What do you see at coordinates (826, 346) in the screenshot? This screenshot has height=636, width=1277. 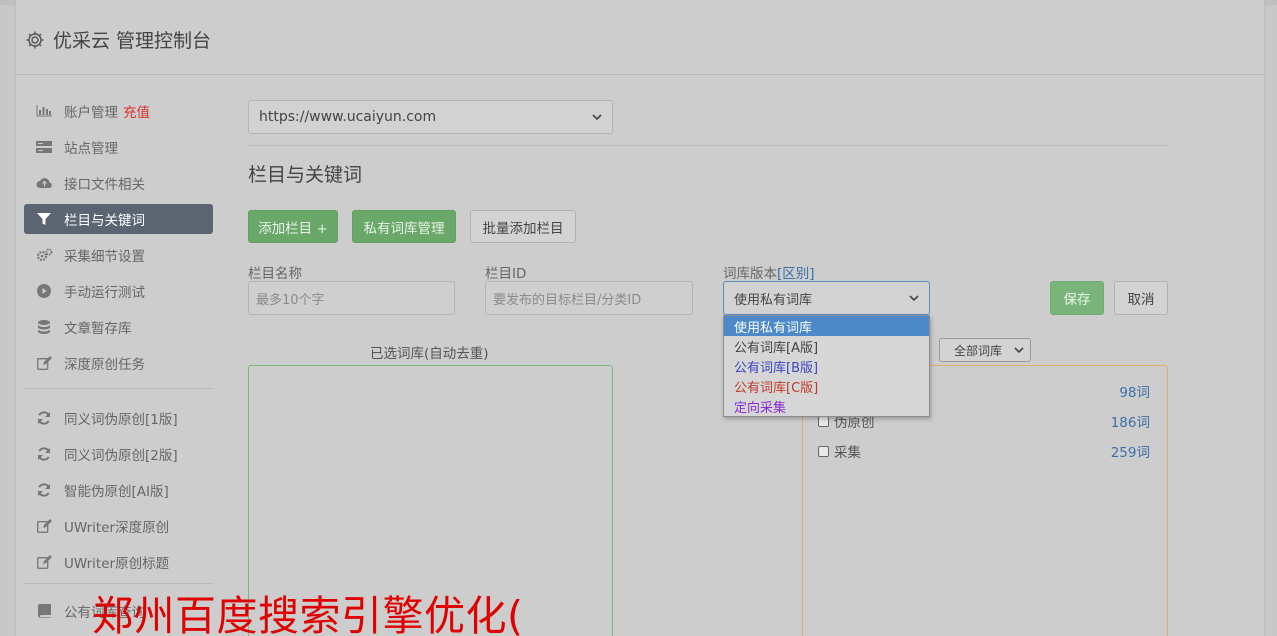 I see `dropdown-option: 公有词库[A版]` at bounding box center [826, 346].